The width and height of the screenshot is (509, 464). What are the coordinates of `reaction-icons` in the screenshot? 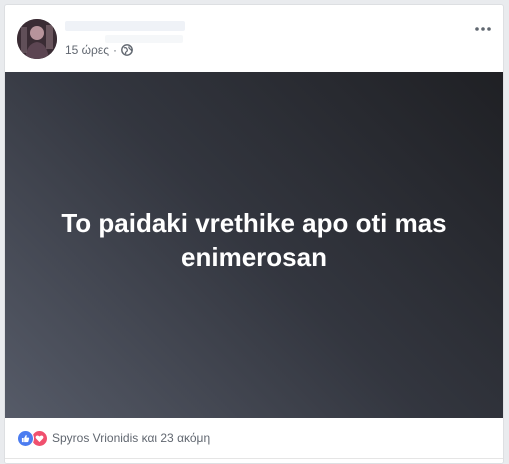 It's located at (32, 438).